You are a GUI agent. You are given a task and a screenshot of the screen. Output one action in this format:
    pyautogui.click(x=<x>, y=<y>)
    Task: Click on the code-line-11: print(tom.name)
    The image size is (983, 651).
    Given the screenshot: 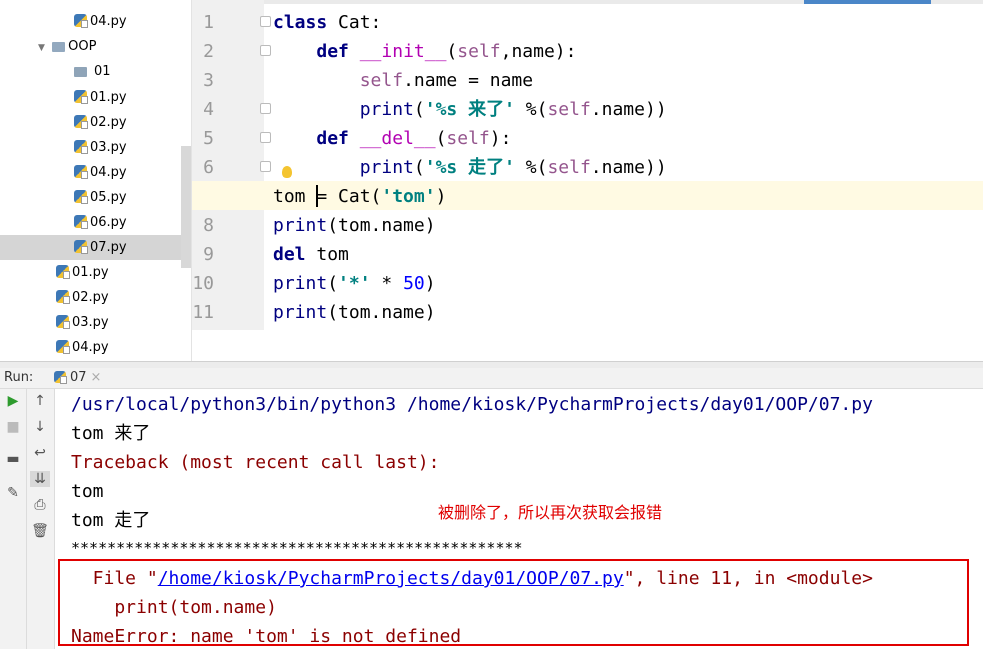 What is the action you would take?
    pyautogui.click(x=354, y=312)
    